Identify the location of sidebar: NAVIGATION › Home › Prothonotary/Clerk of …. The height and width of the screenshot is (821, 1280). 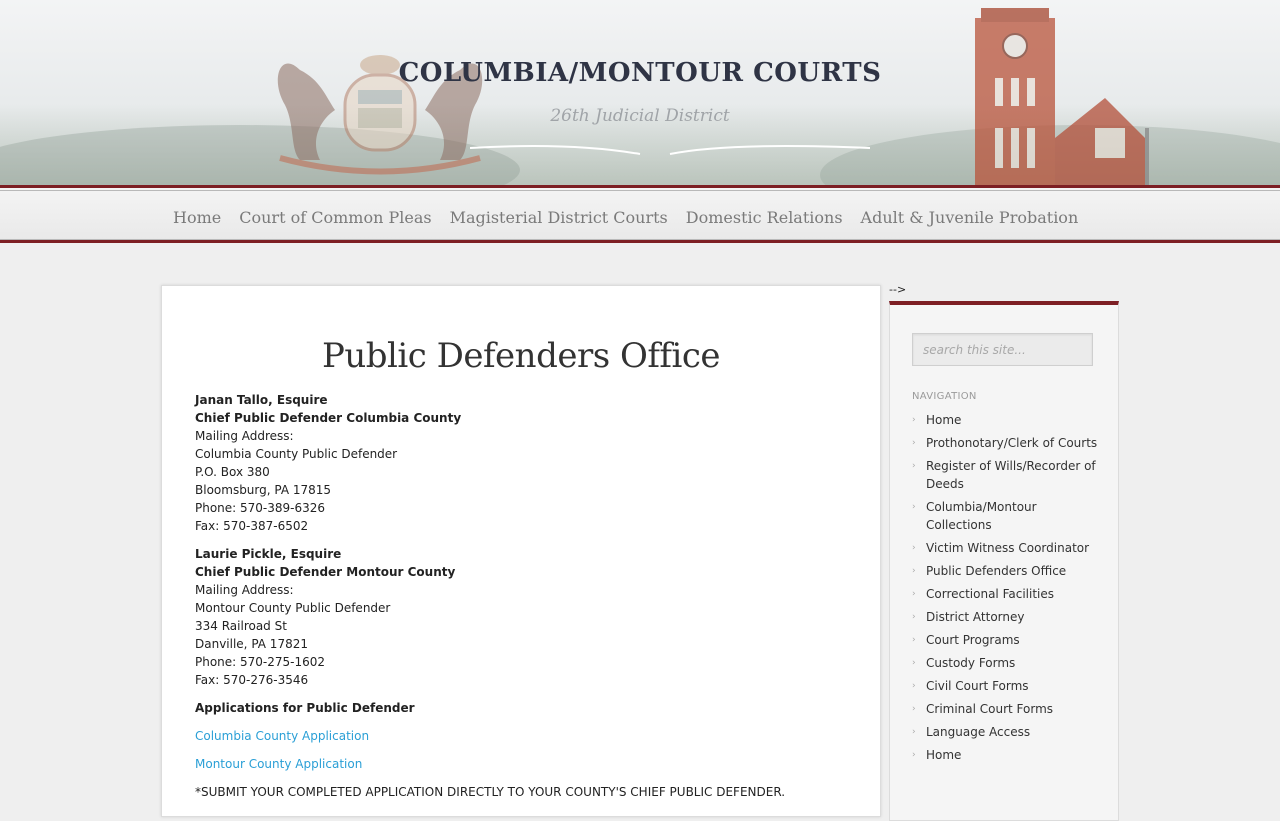
(1004, 561).